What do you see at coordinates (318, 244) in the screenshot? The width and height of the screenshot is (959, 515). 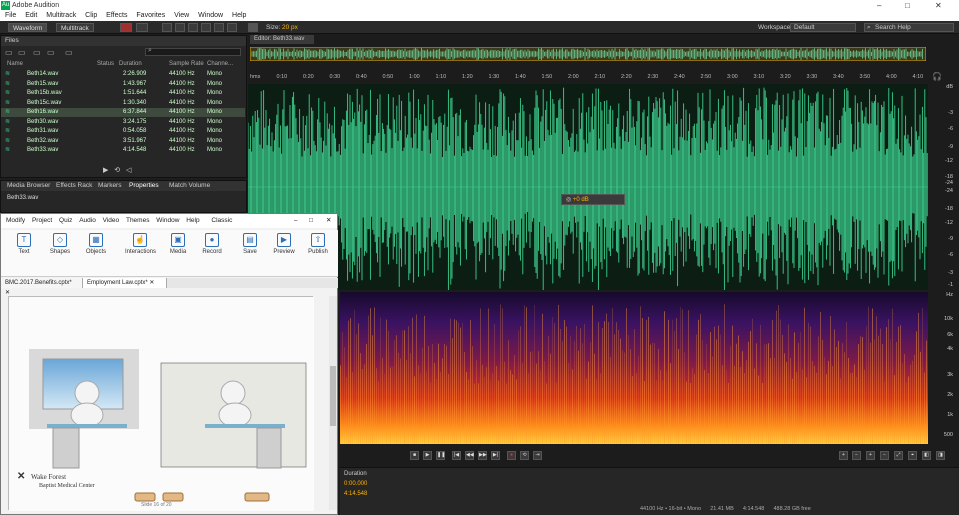 I see `tool-publish-button: ⇧ Publish` at bounding box center [318, 244].